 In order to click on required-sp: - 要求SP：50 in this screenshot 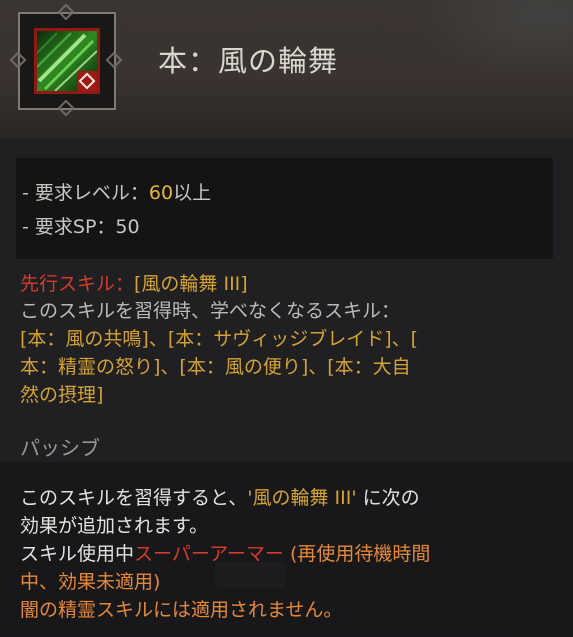, I will do `click(81, 227)`.